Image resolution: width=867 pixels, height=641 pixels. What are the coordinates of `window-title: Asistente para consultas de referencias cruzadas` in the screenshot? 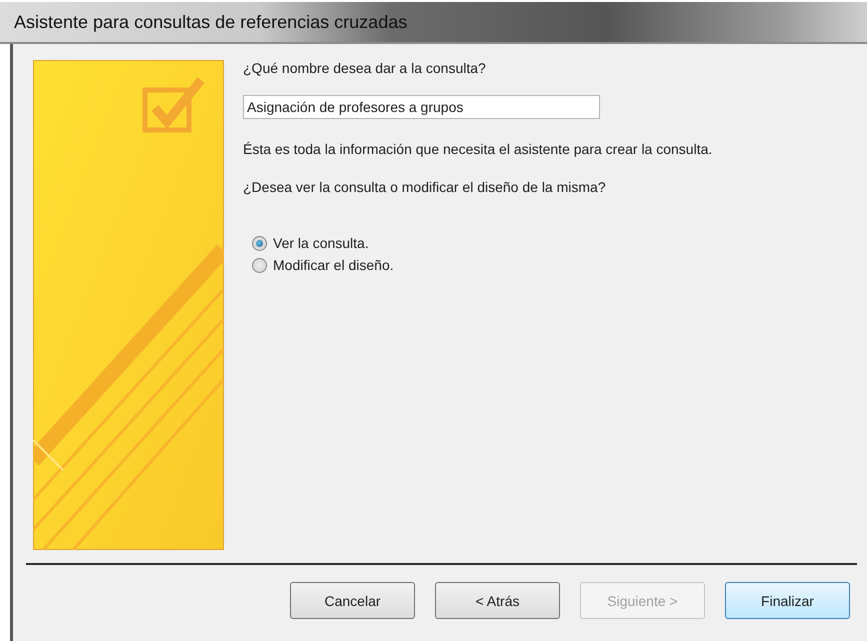 It's located at (211, 22).